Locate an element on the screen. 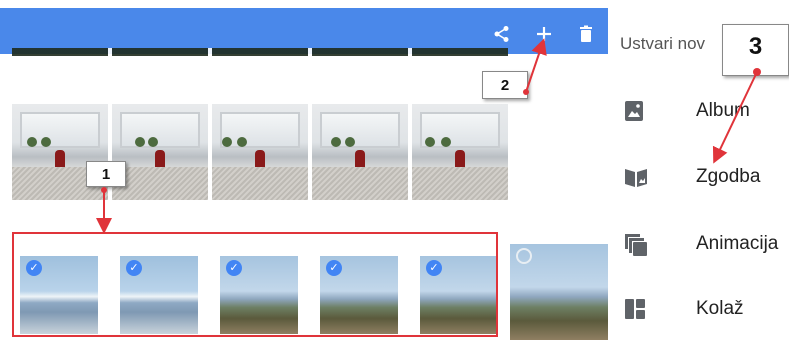 The image size is (789, 340). unchecked-icon is located at coordinates (524, 256).